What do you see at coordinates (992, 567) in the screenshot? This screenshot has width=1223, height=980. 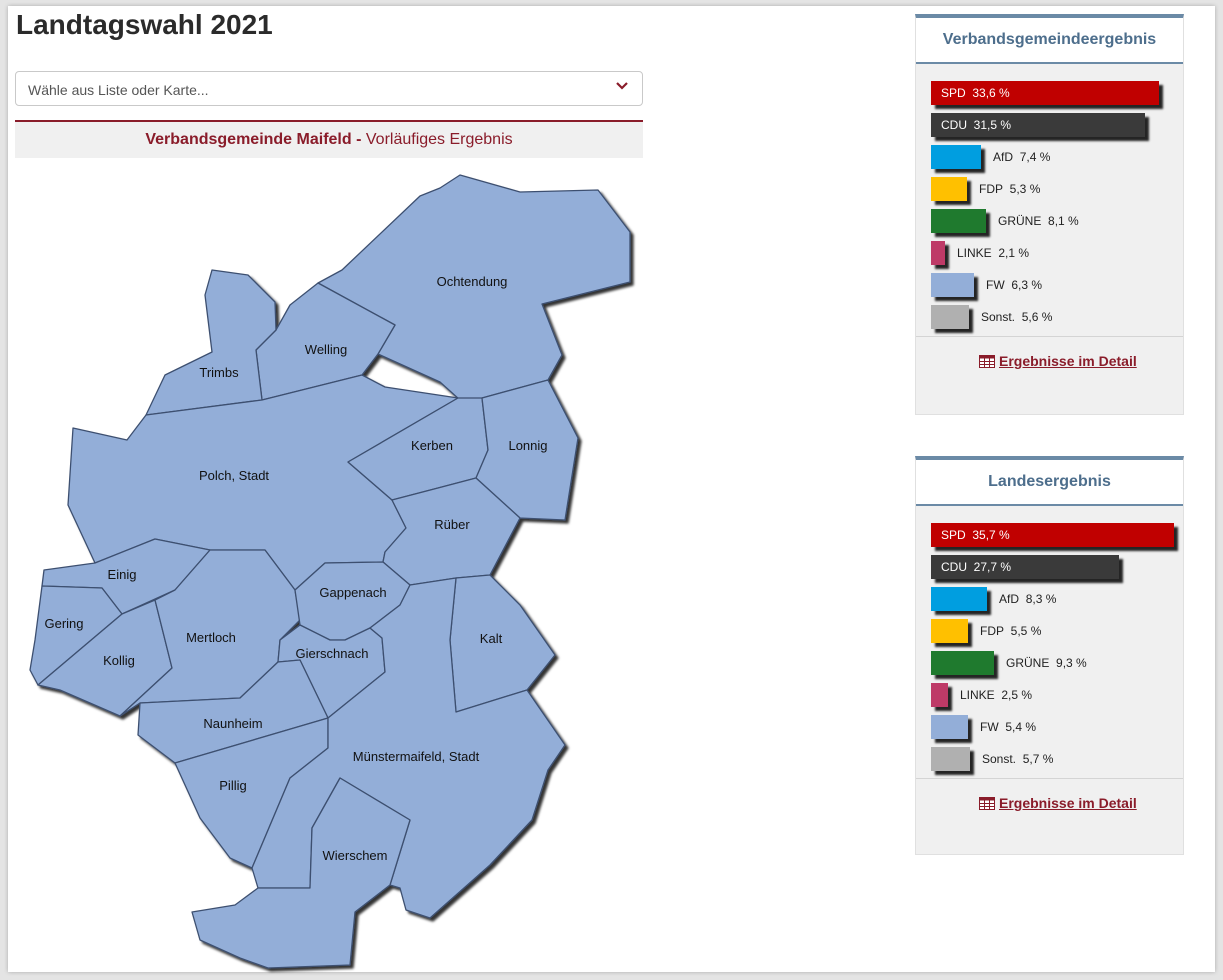 I see `party-percentage: 27,7 %` at bounding box center [992, 567].